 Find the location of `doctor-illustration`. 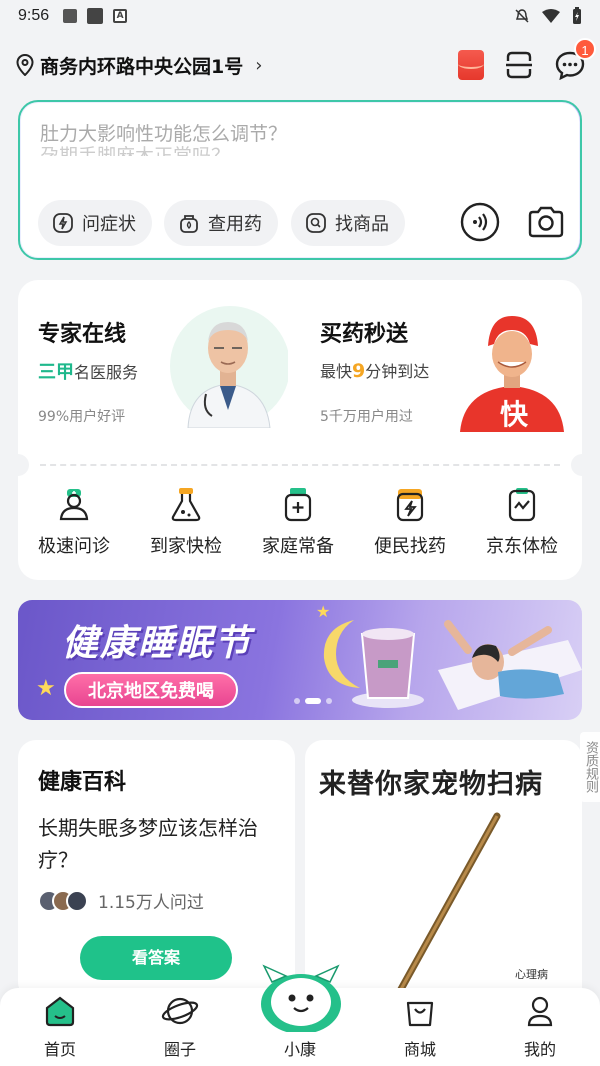

doctor-illustration is located at coordinates (229, 367).